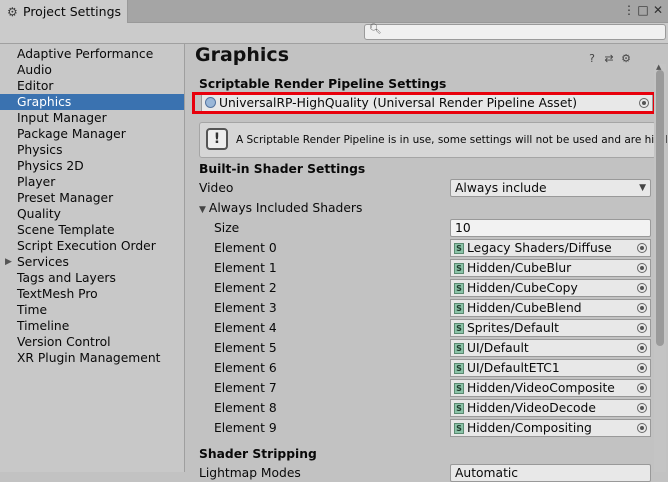 The image size is (668, 482). Describe the element at coordinates (519, 268) in the screenshot. I see `shader-value: Hidden/CubeBlur` at that location.